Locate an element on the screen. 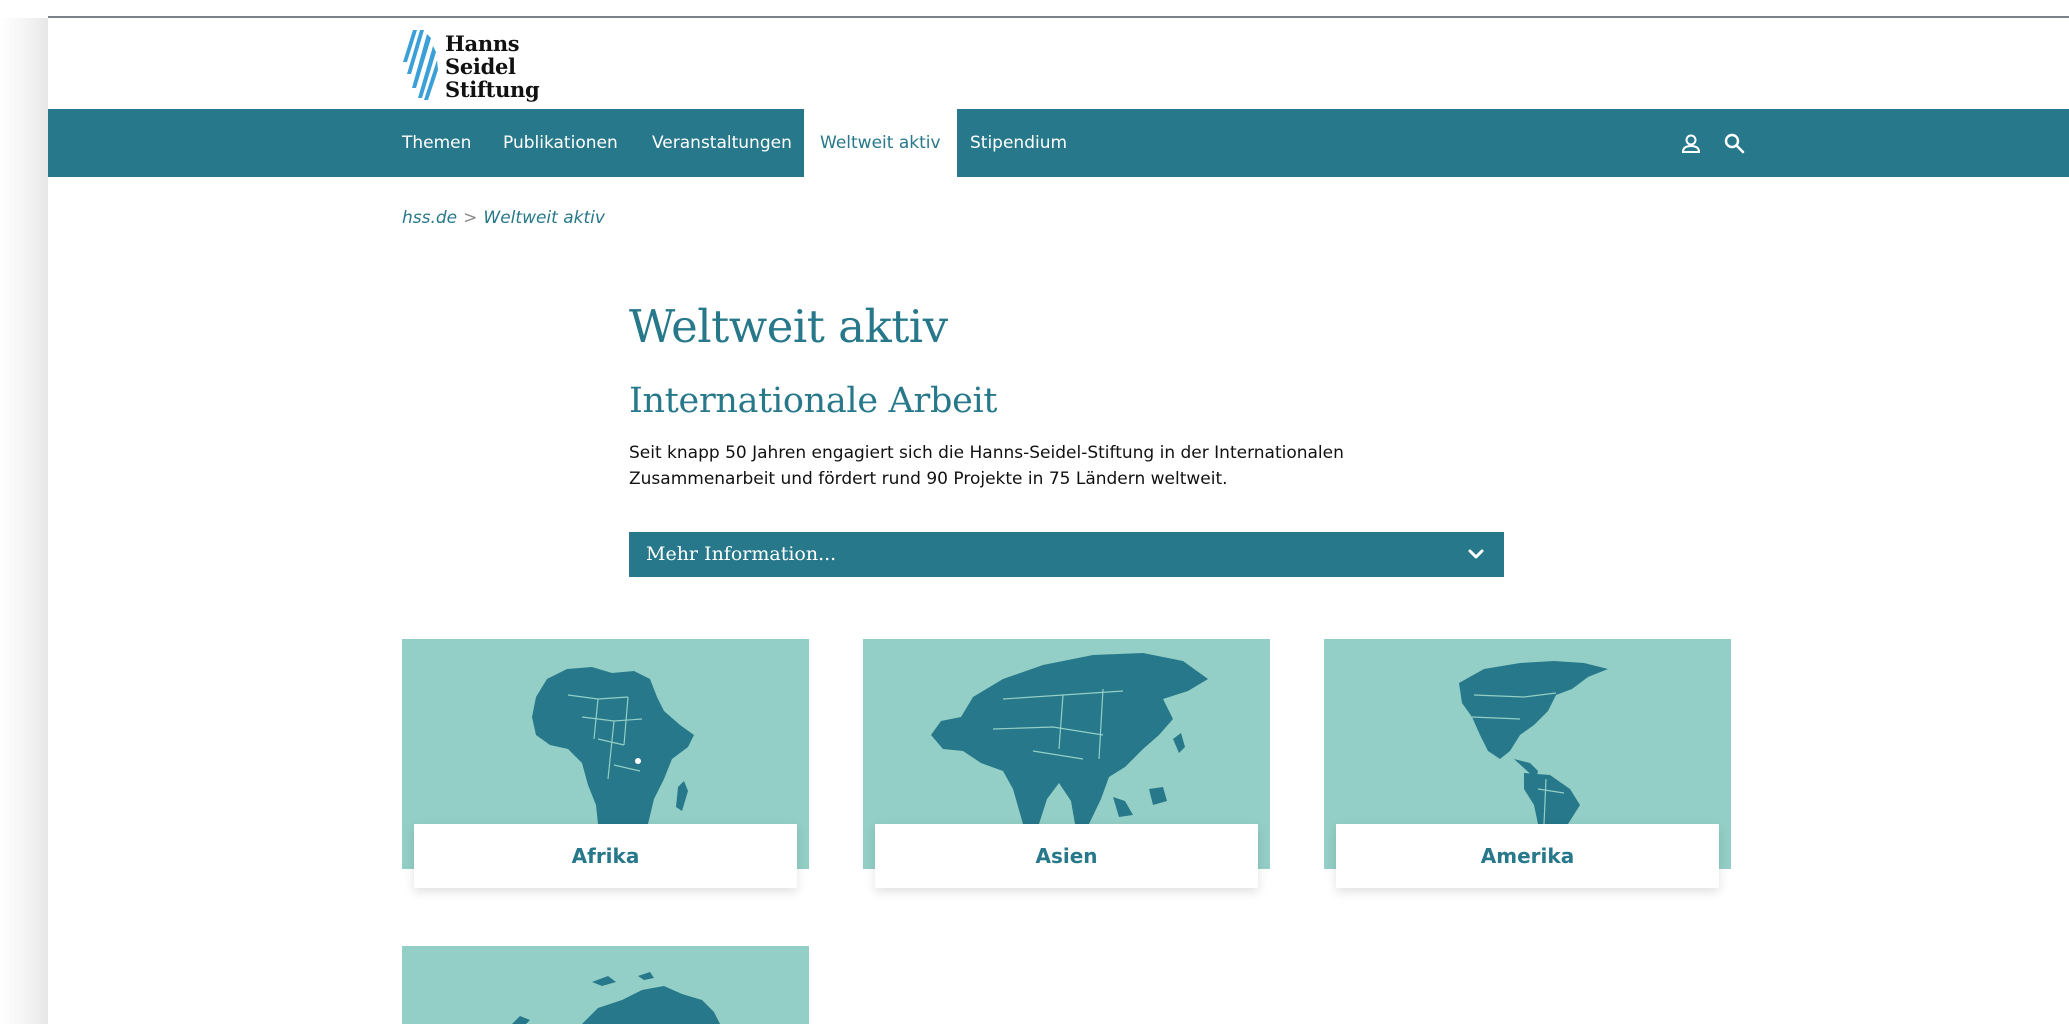 The image size is (2069, 1024). user-icon is located at coordinates (1691, 144).